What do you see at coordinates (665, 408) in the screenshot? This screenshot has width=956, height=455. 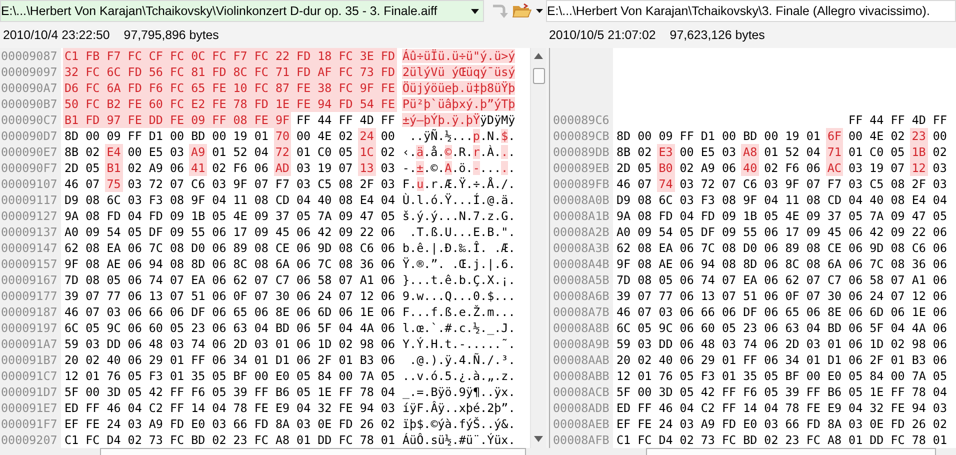 I see `hex-byte: 46` at bounding box center [665, 408].